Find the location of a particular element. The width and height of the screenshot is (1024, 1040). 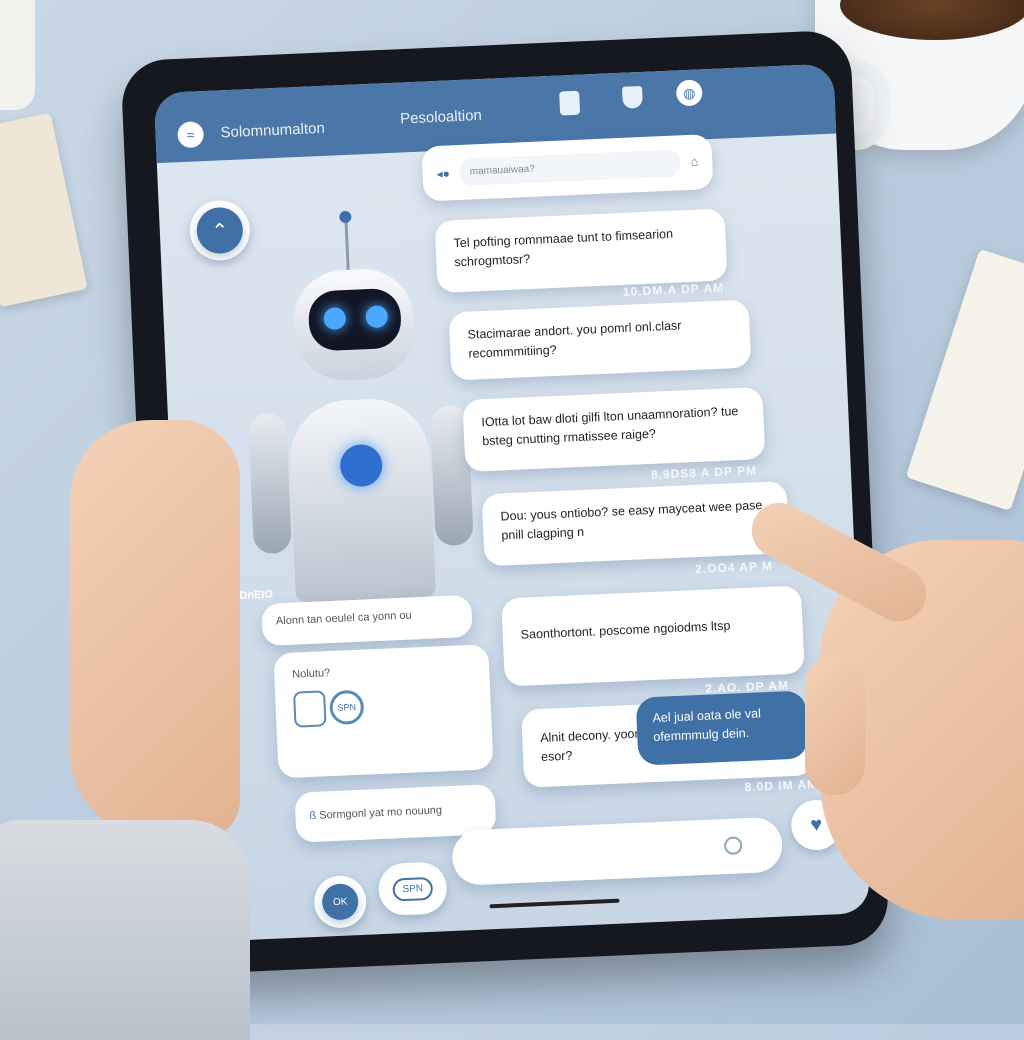

app-title: Solomnumalton is located at coordinates (273, 130).